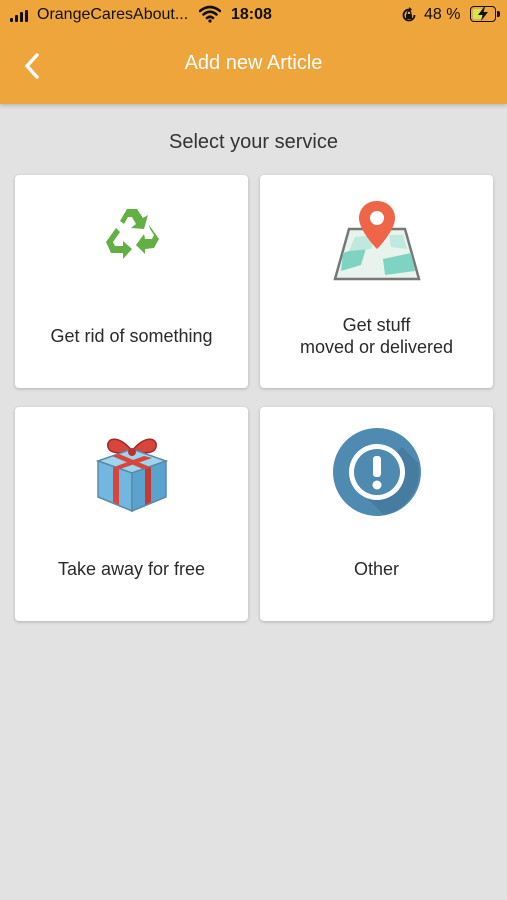 The height and width of the screenshot is (900, 507). I want to click on service-label-line-1: Get stuff, so click(376, 325).